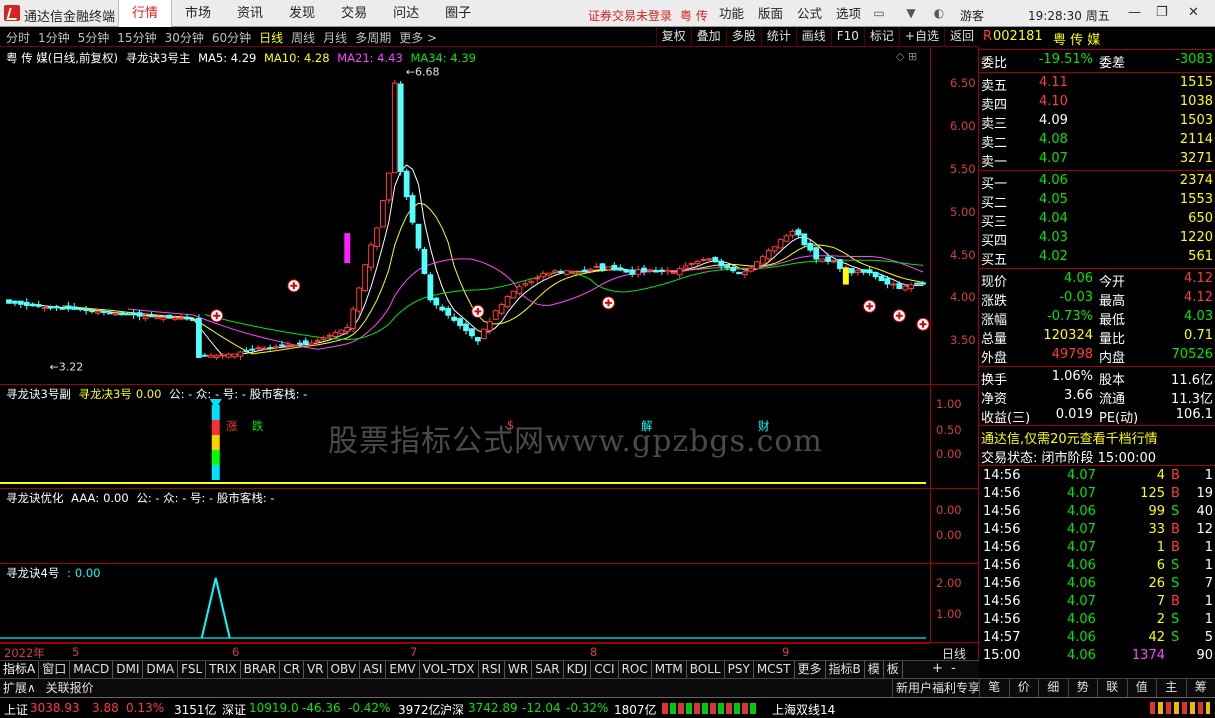 The width and height of the screenshot is (1215, 718). Describe the element at coordinates (630, 15) in the screenshot. I see `login-warning: 证券交易未登录` at that location.